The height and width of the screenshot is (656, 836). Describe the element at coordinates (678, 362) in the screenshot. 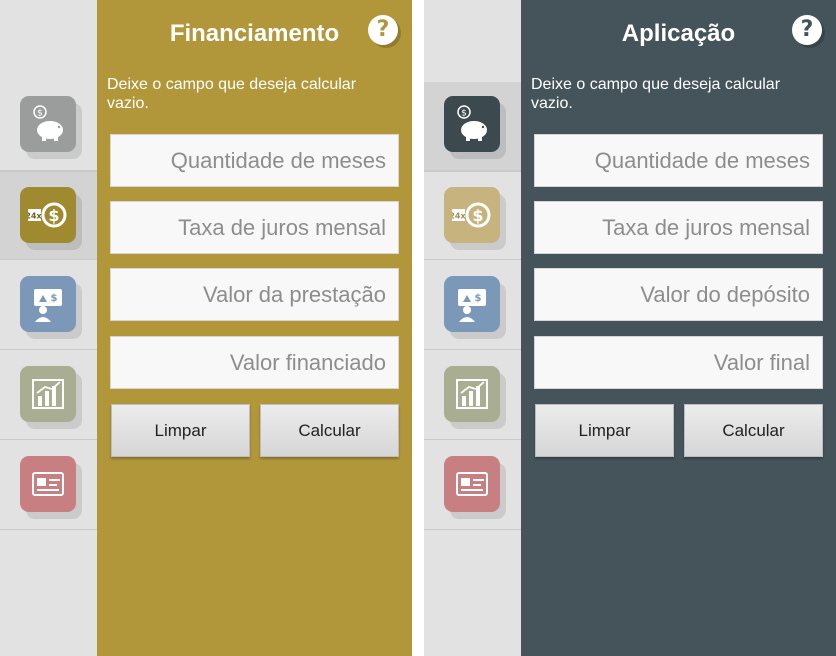

I see `final-value-input` at that location.